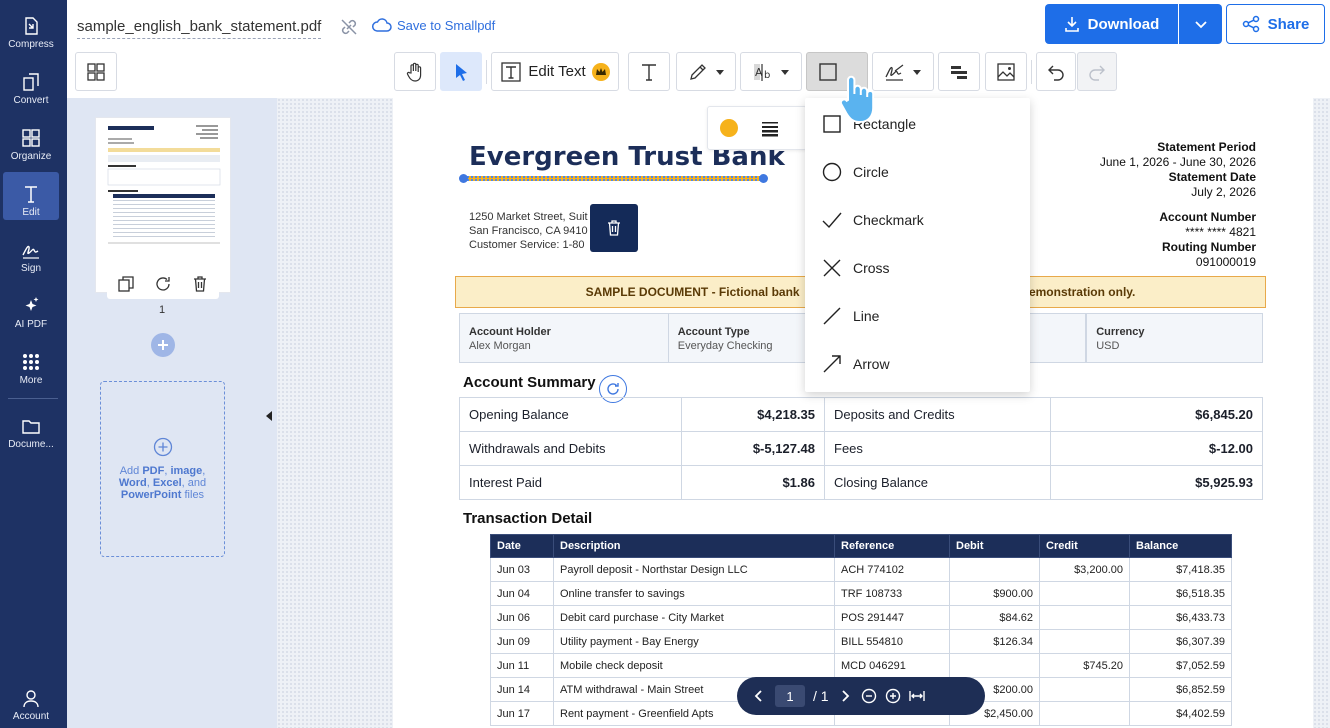 Image resolution: width=1330 pixels, height=728 pixels. I want to click on signature-icon, so click(894, 72).